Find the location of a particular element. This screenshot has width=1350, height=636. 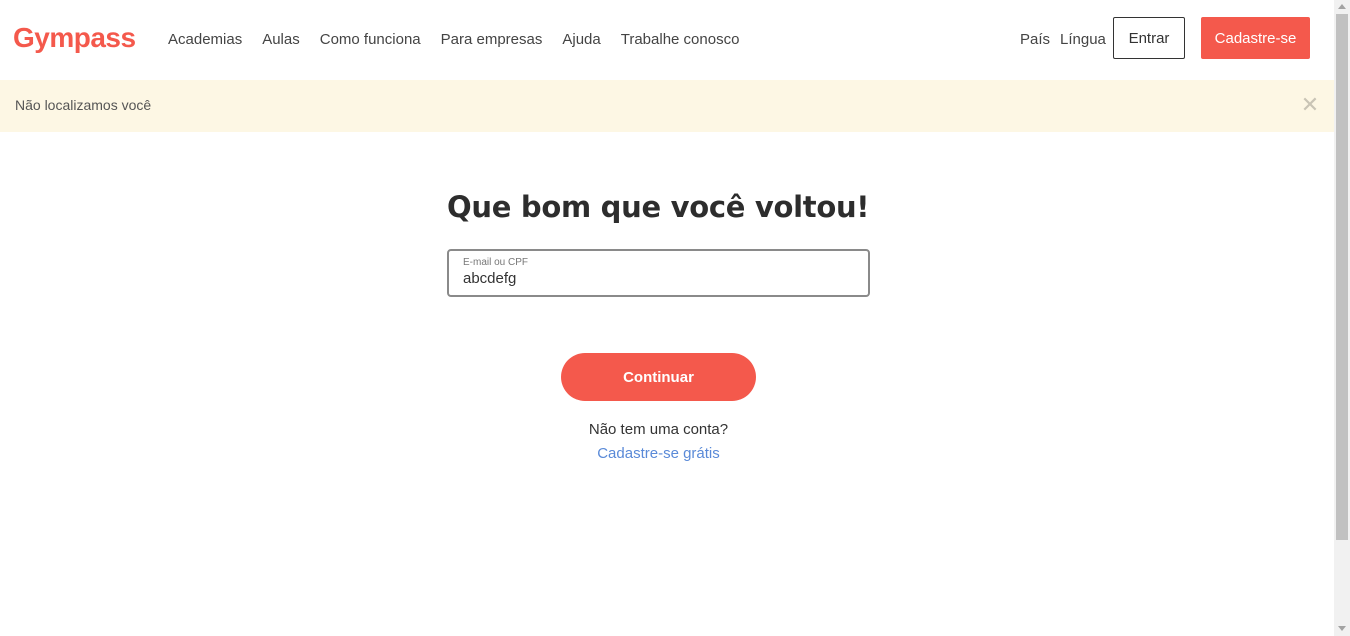

login-button: Entrar is located at coordinates (1149, 38).